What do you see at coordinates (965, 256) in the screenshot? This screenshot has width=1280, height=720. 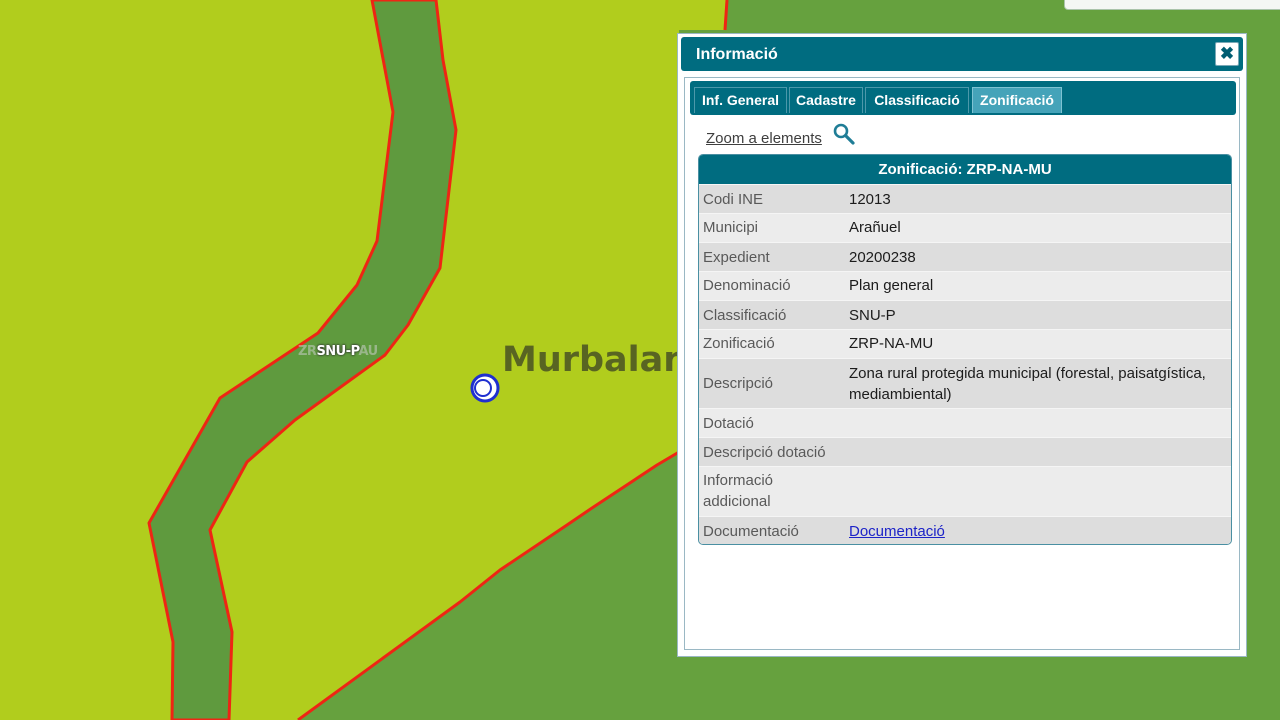 I see `table-row: Expedient 20200238` at bounding box center [965, 256].